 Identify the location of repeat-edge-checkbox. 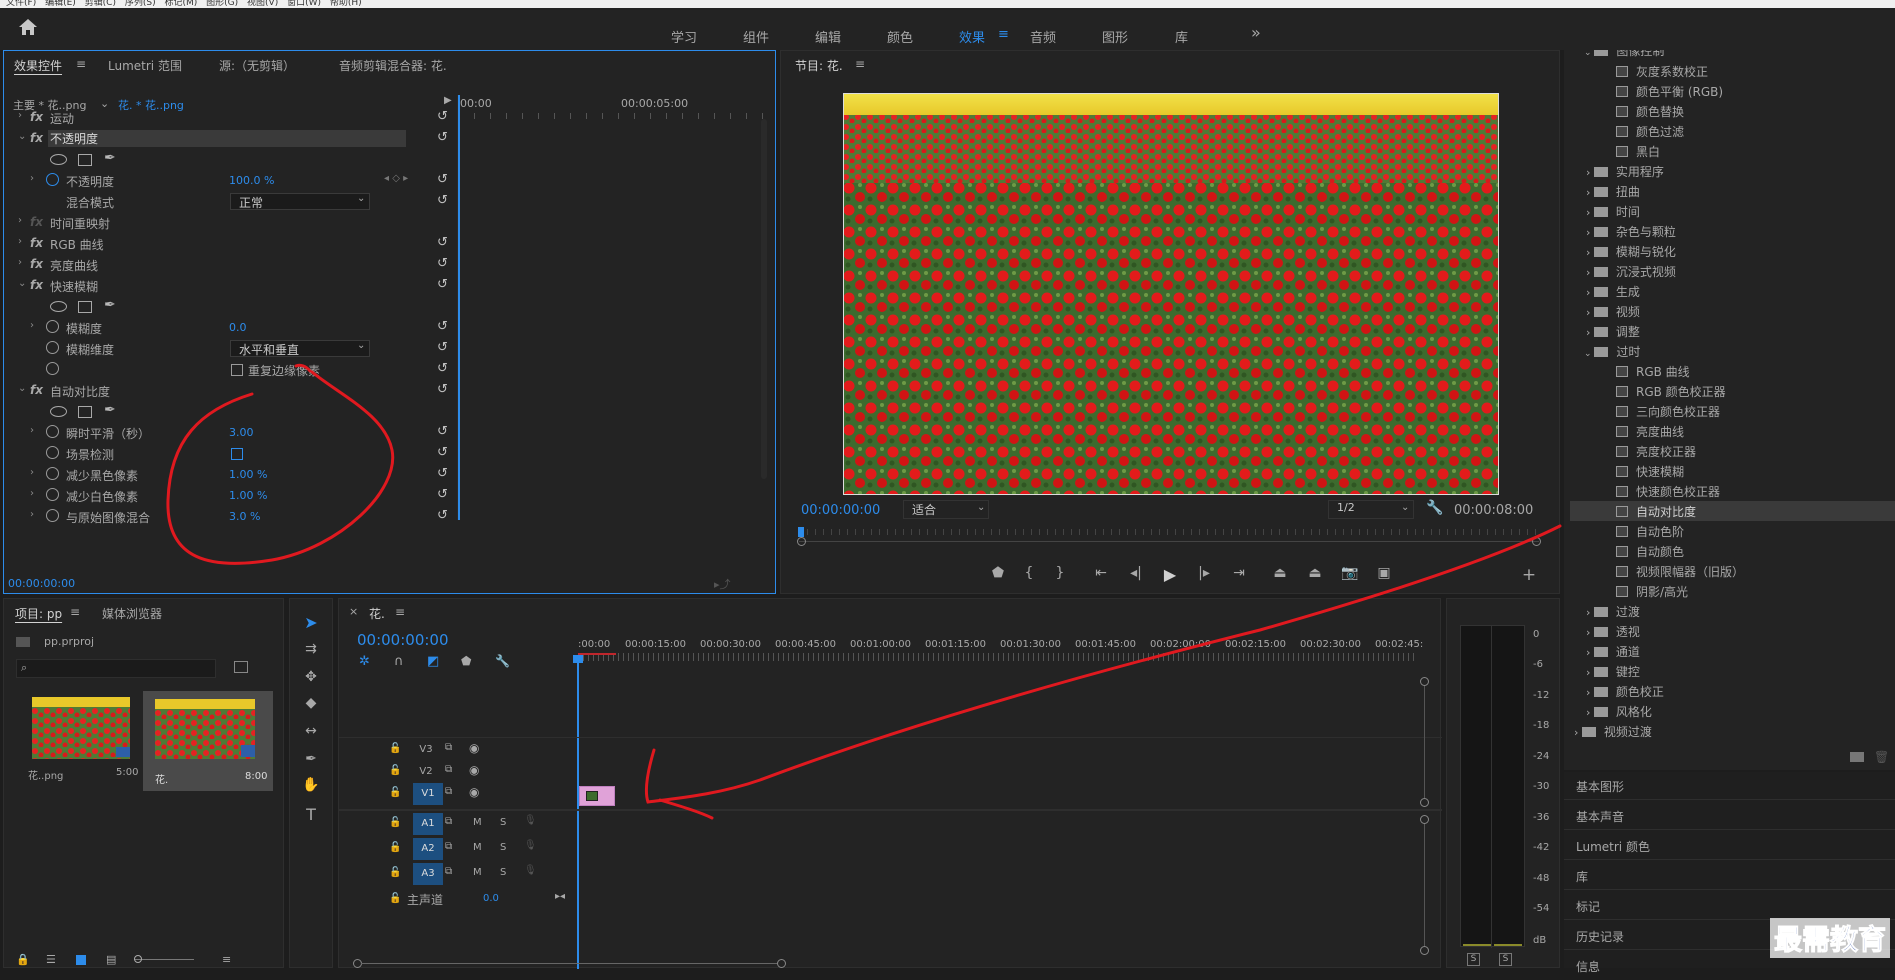
(237, 370).